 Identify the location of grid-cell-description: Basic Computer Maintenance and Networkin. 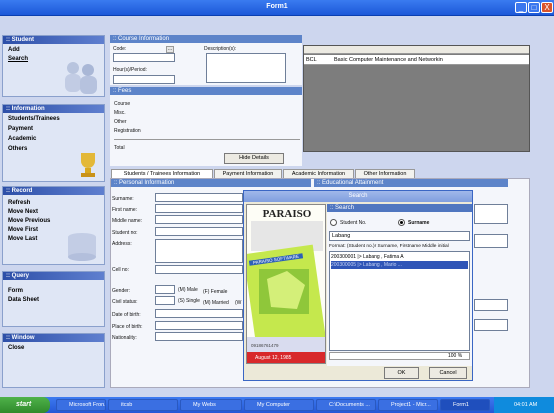
(388, 60).